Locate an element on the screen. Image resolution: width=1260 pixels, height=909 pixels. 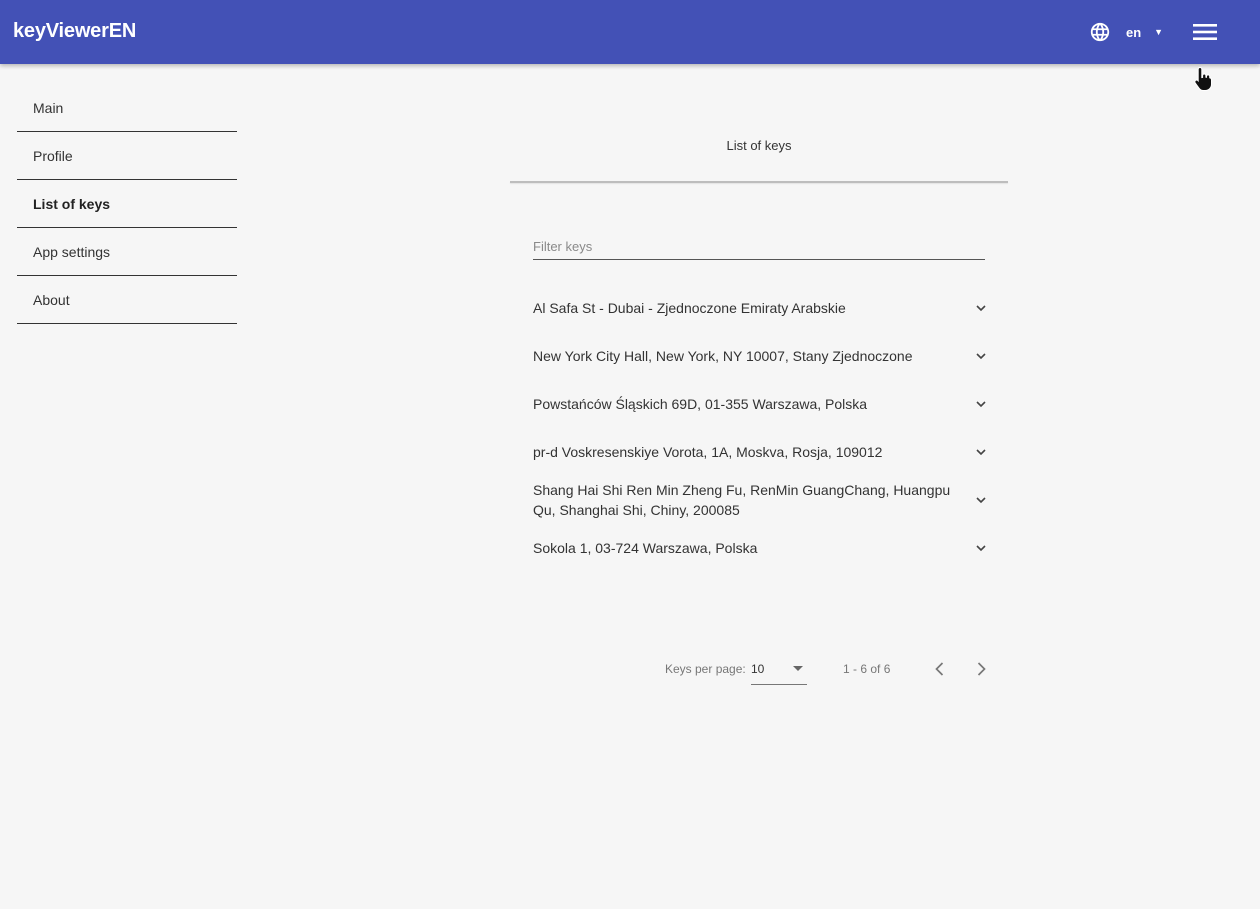
sidebar-item-about: About is located at coordinates (127, 300).